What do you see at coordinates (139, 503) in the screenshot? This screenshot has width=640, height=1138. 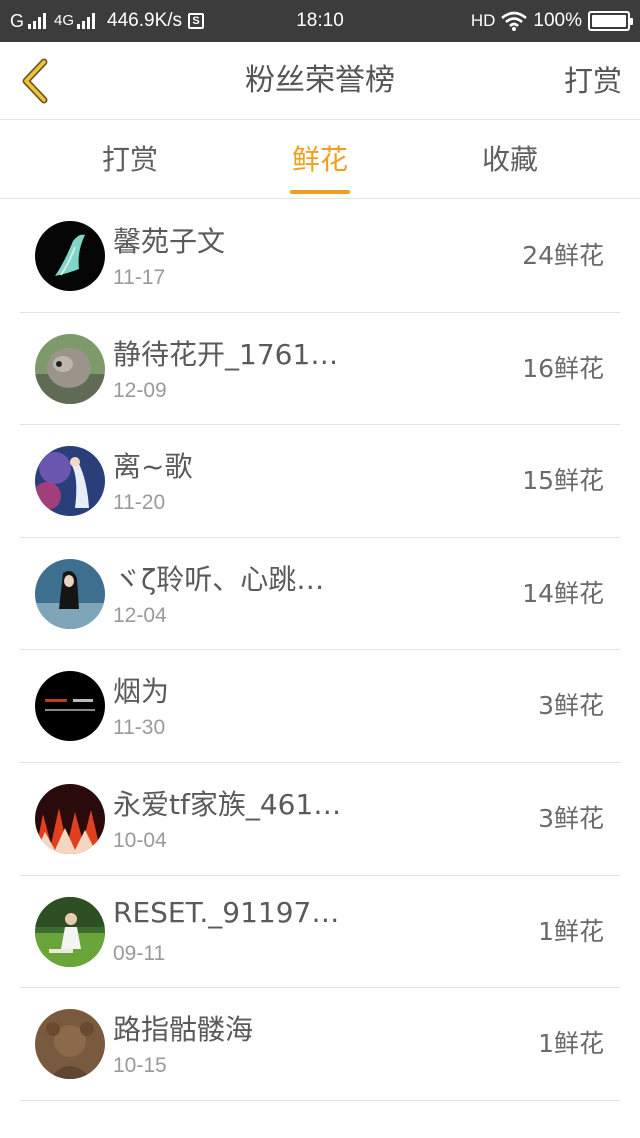 I see `fan-date: 11-20` at bounding box center [139, 503].